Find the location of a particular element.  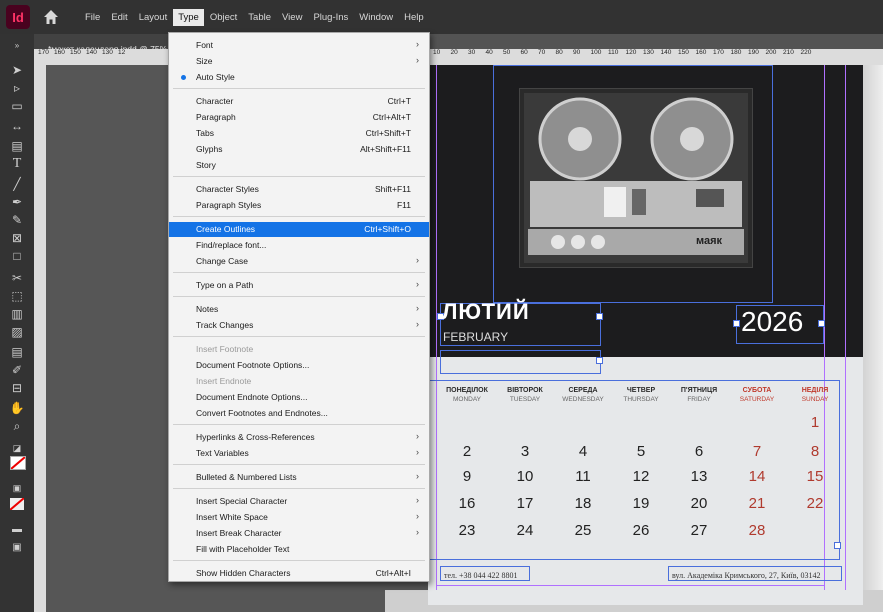

ruler-tick-label: 30 is located at coordinates (472, 52).